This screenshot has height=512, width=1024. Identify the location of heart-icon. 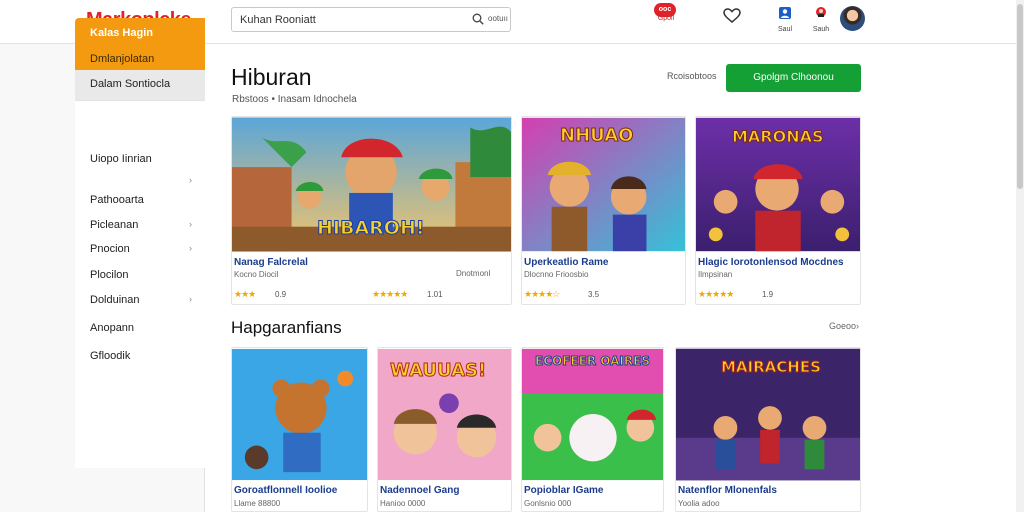
(732, 15).